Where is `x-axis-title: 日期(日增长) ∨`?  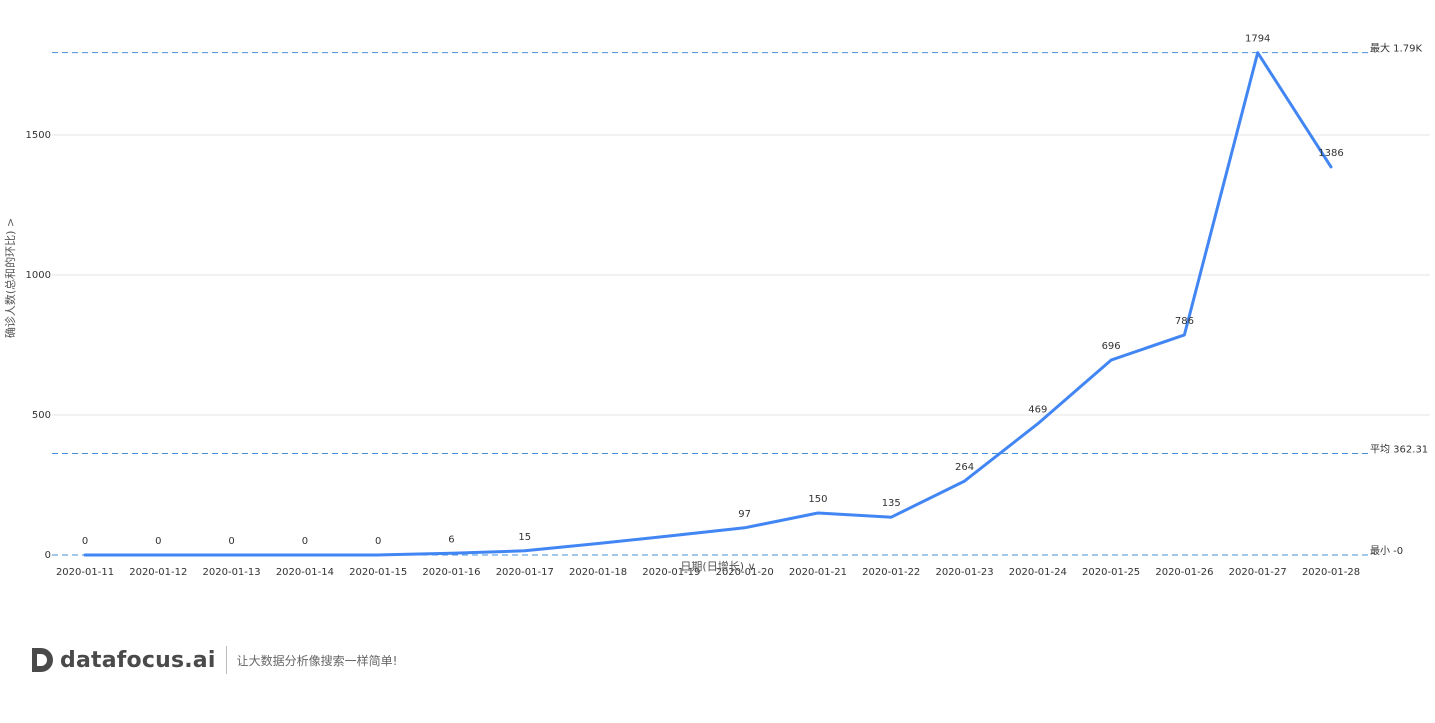
x-axis-title: 日期(日增长) ∨ is located at coordinates (717, 566).